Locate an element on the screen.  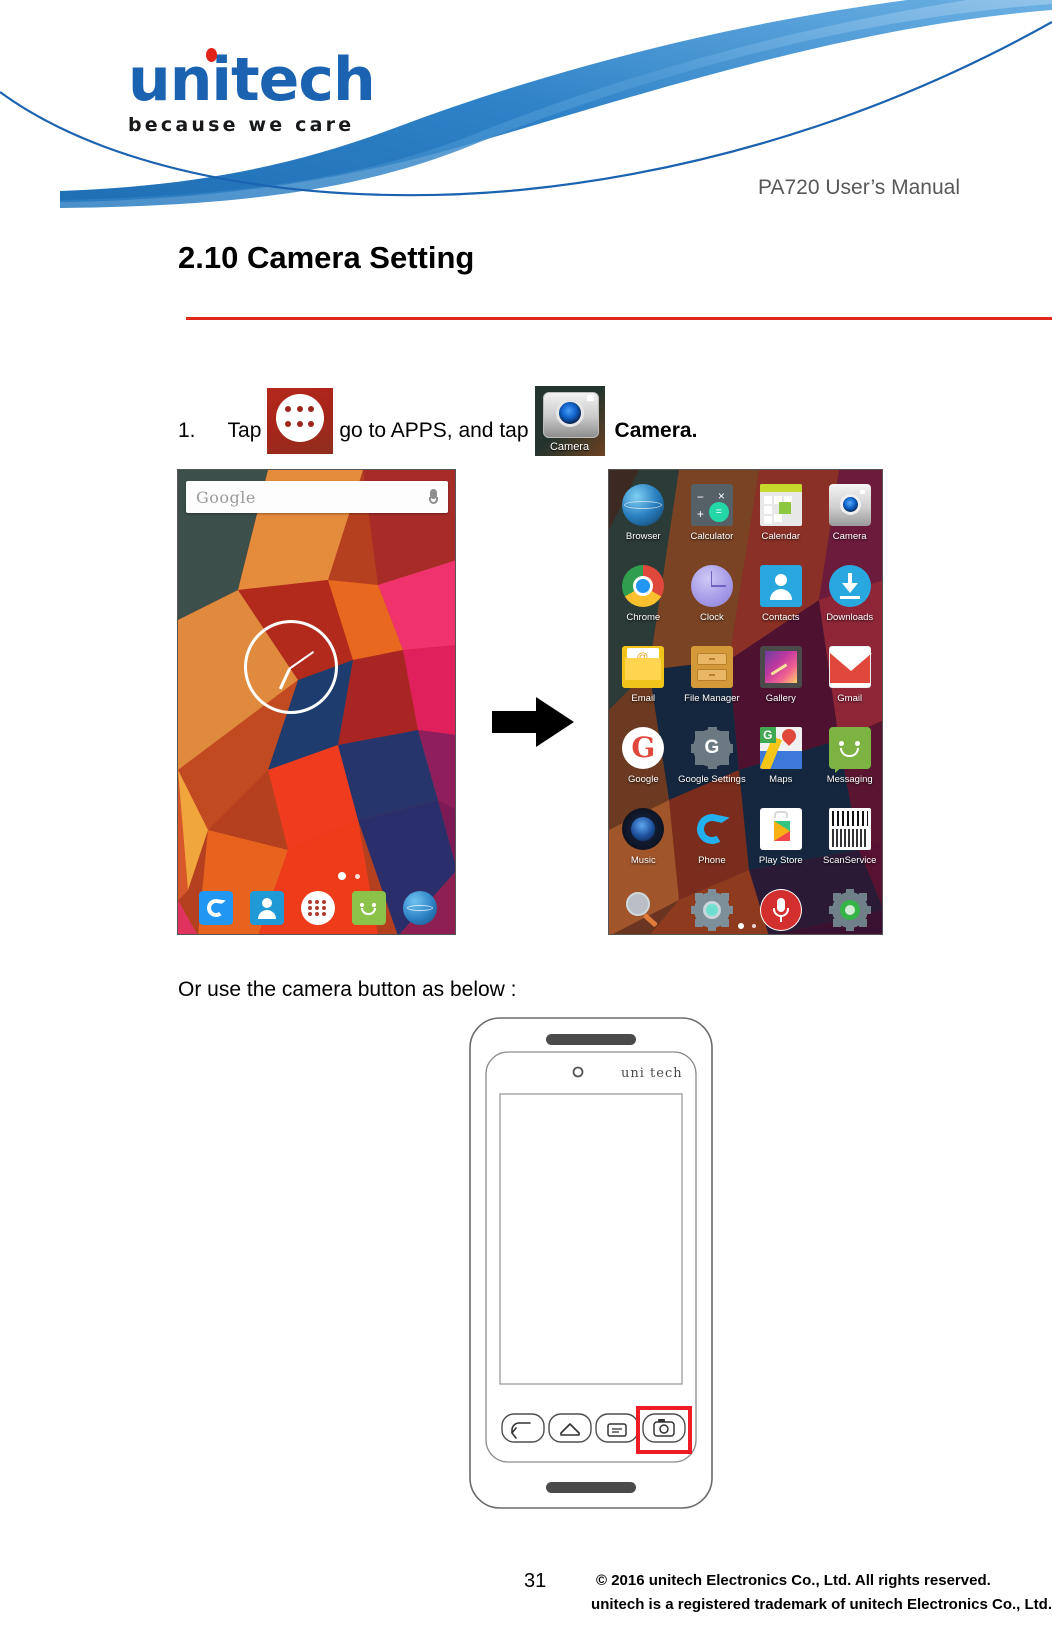
app-drawer-screenshot: Browser − × + = Calculator Calendar Camera is located at coordinates (745, 702).